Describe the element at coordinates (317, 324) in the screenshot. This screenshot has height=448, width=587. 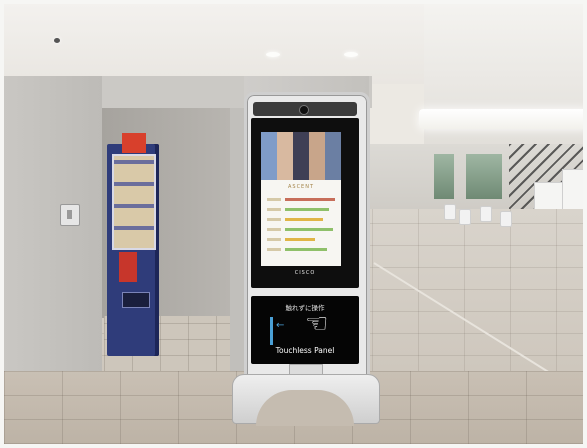
I see `pointing-hand-icon: ☜` at that location.